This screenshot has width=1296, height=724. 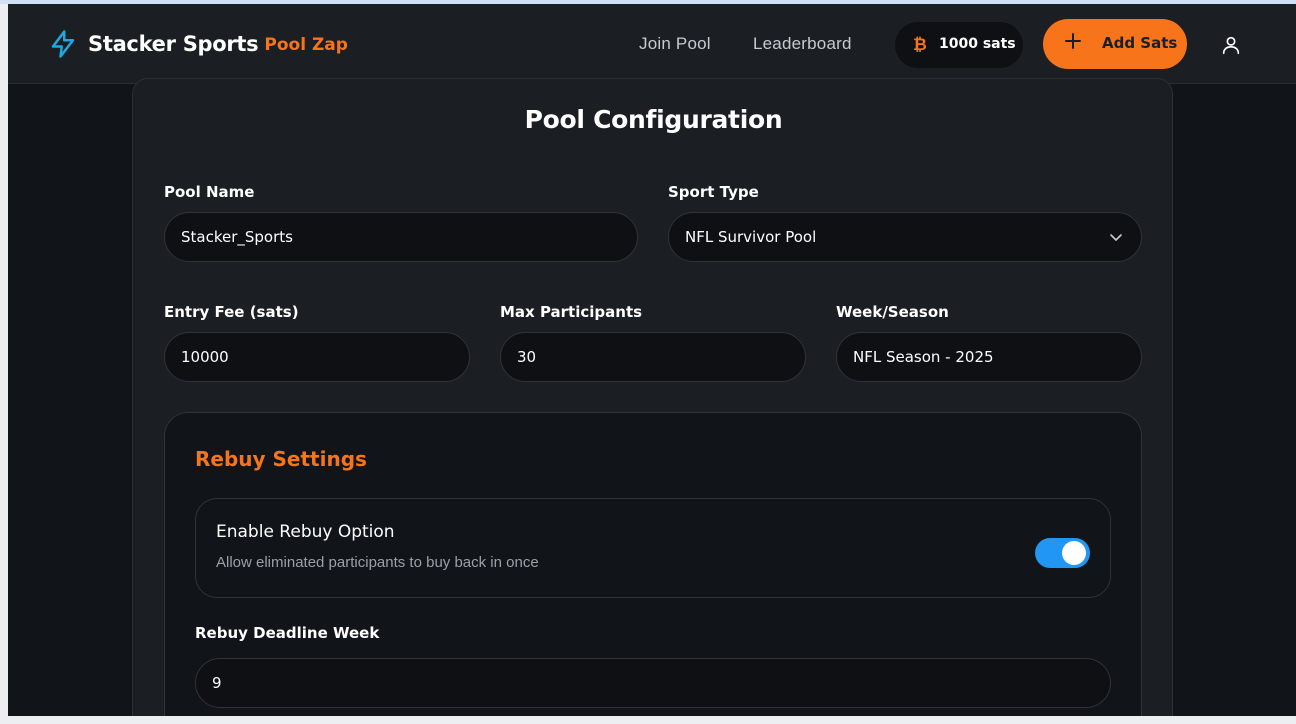 What do you see at coordinates (977, 44) in the screenshot?
I see `sats-balance-text: 1000 sats` at bounding box center [977, 44].